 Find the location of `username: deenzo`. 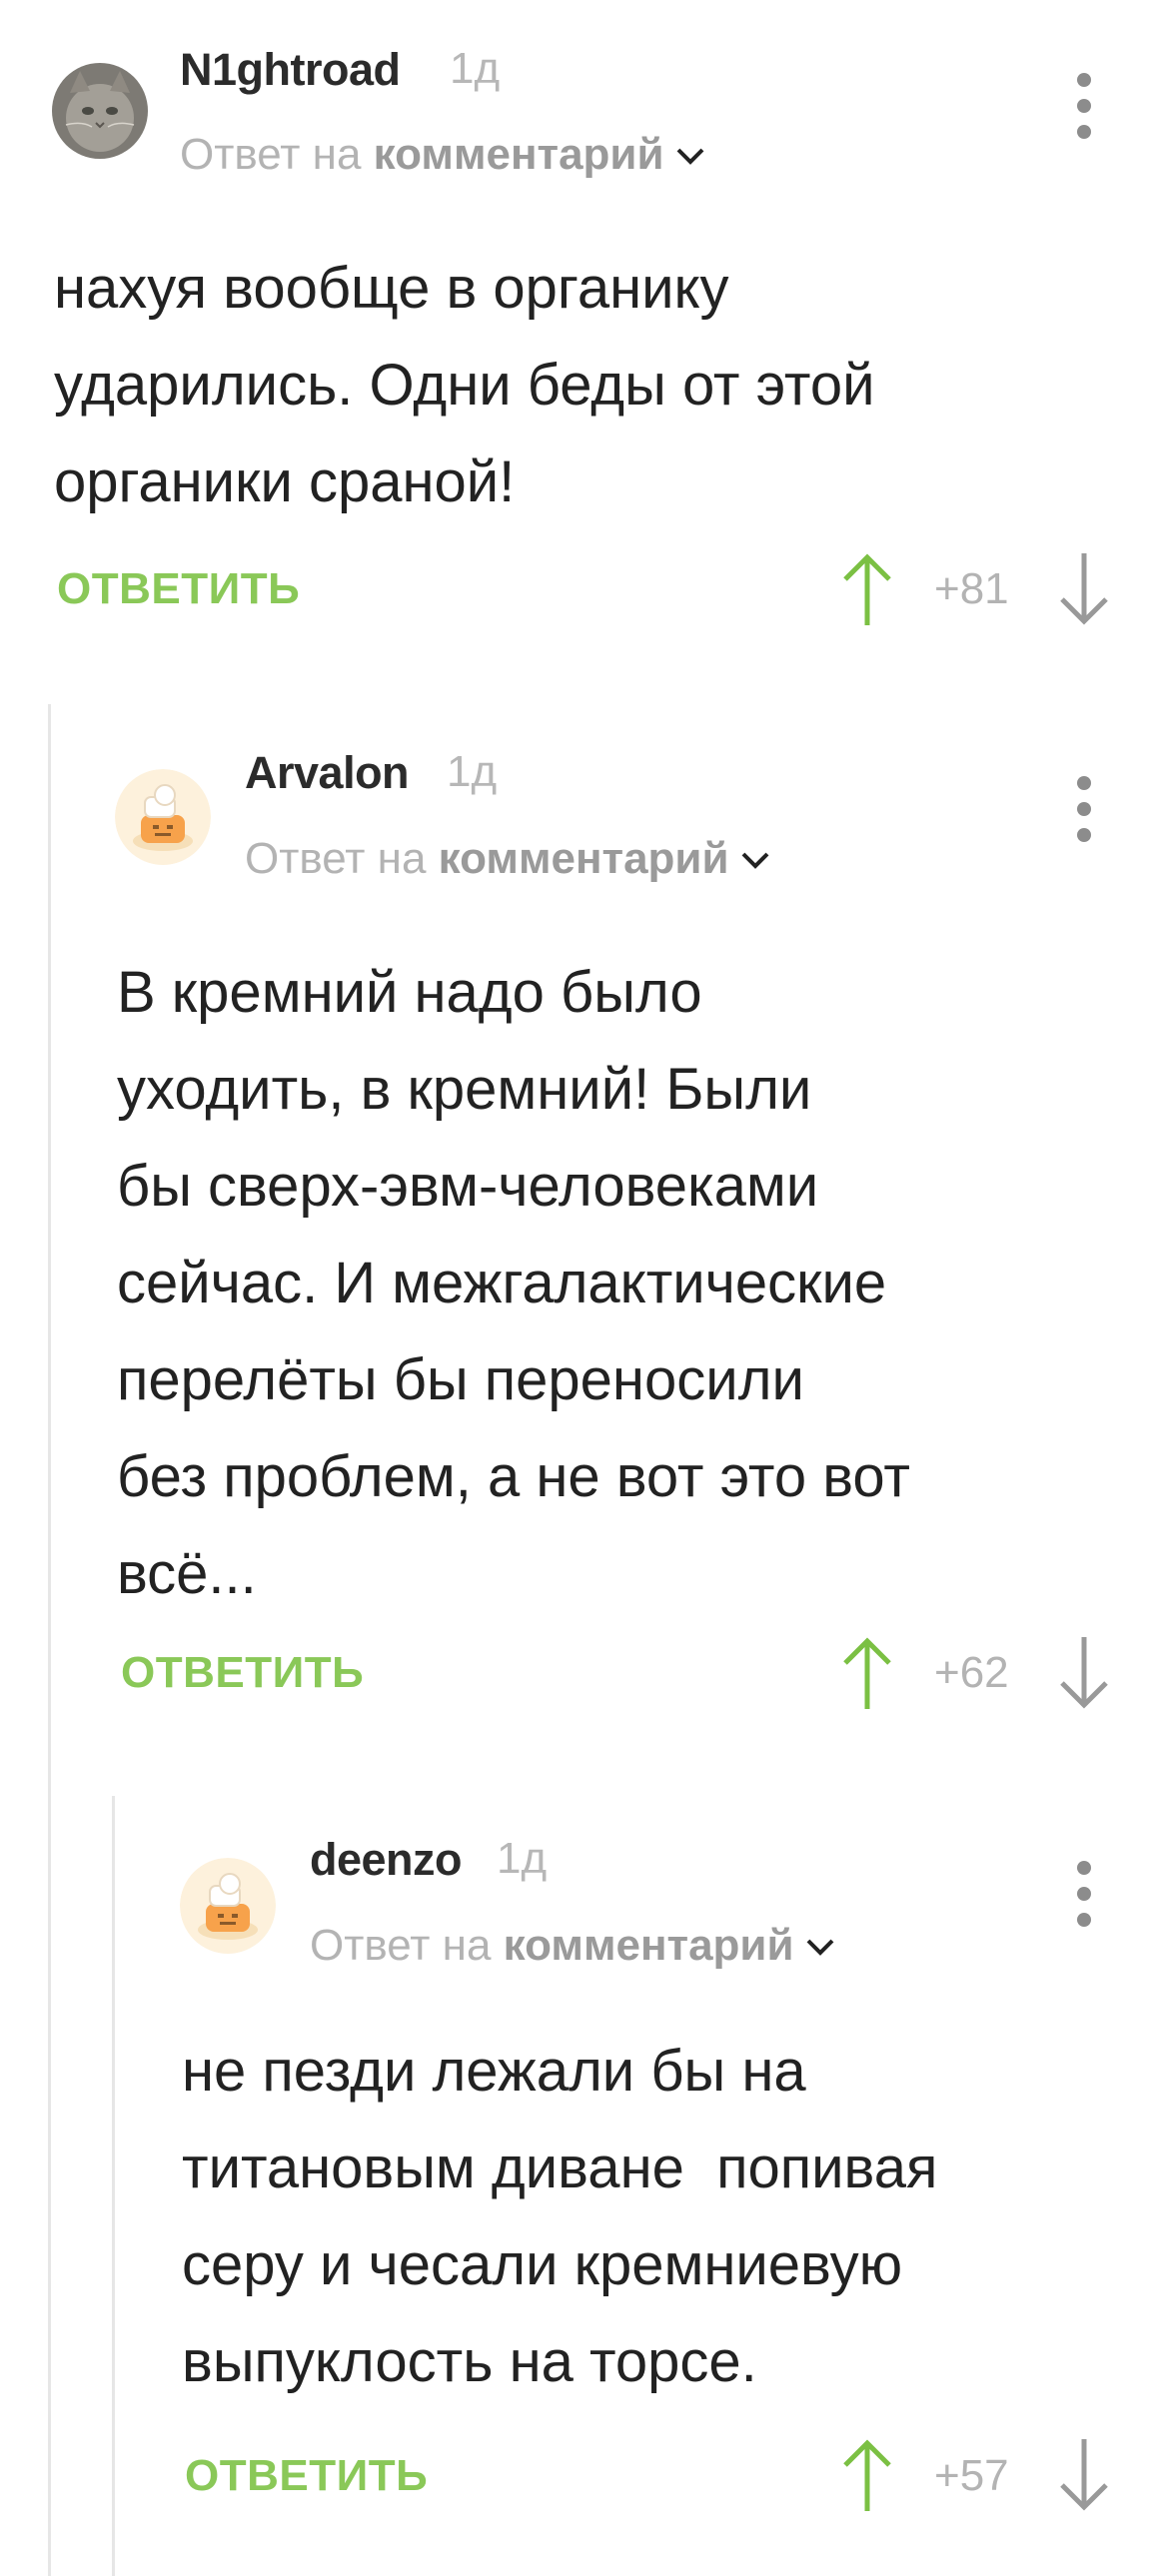

username: deenzo is located at coordinates (387, 1860).